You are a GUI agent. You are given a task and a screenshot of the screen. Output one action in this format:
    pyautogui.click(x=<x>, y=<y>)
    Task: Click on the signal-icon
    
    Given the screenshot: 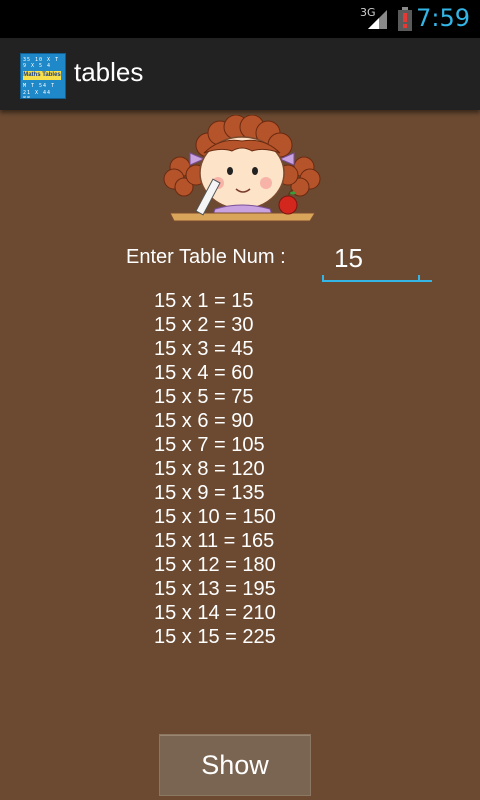 What is the action you would take?
    pyautogui.click(x=377, y=19)
    